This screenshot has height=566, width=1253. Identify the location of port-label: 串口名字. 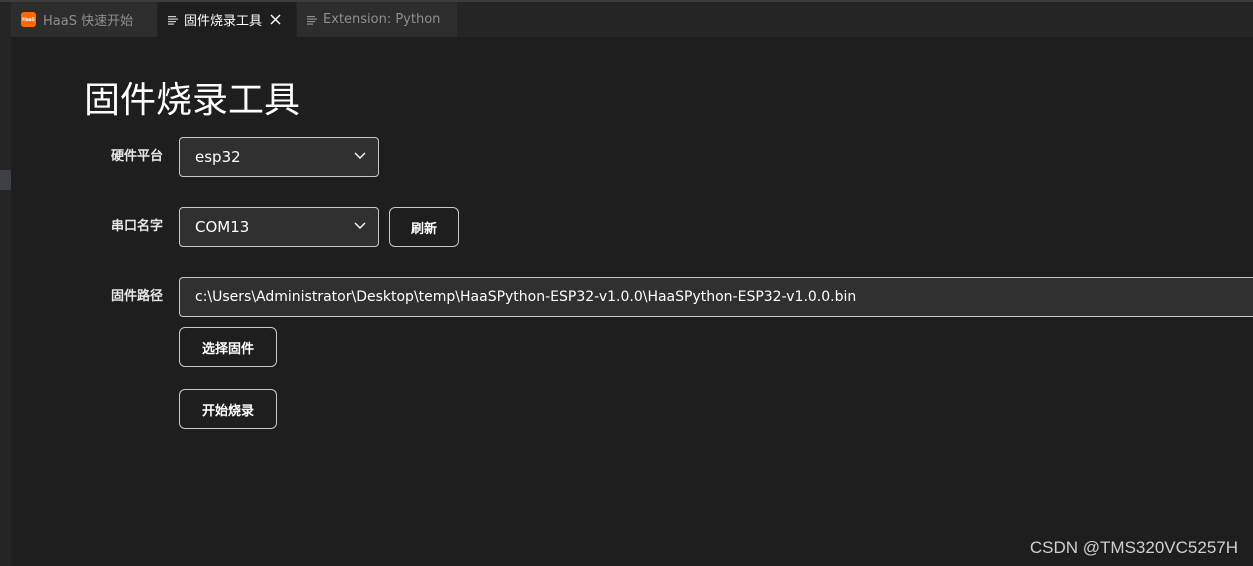
(137, 226).